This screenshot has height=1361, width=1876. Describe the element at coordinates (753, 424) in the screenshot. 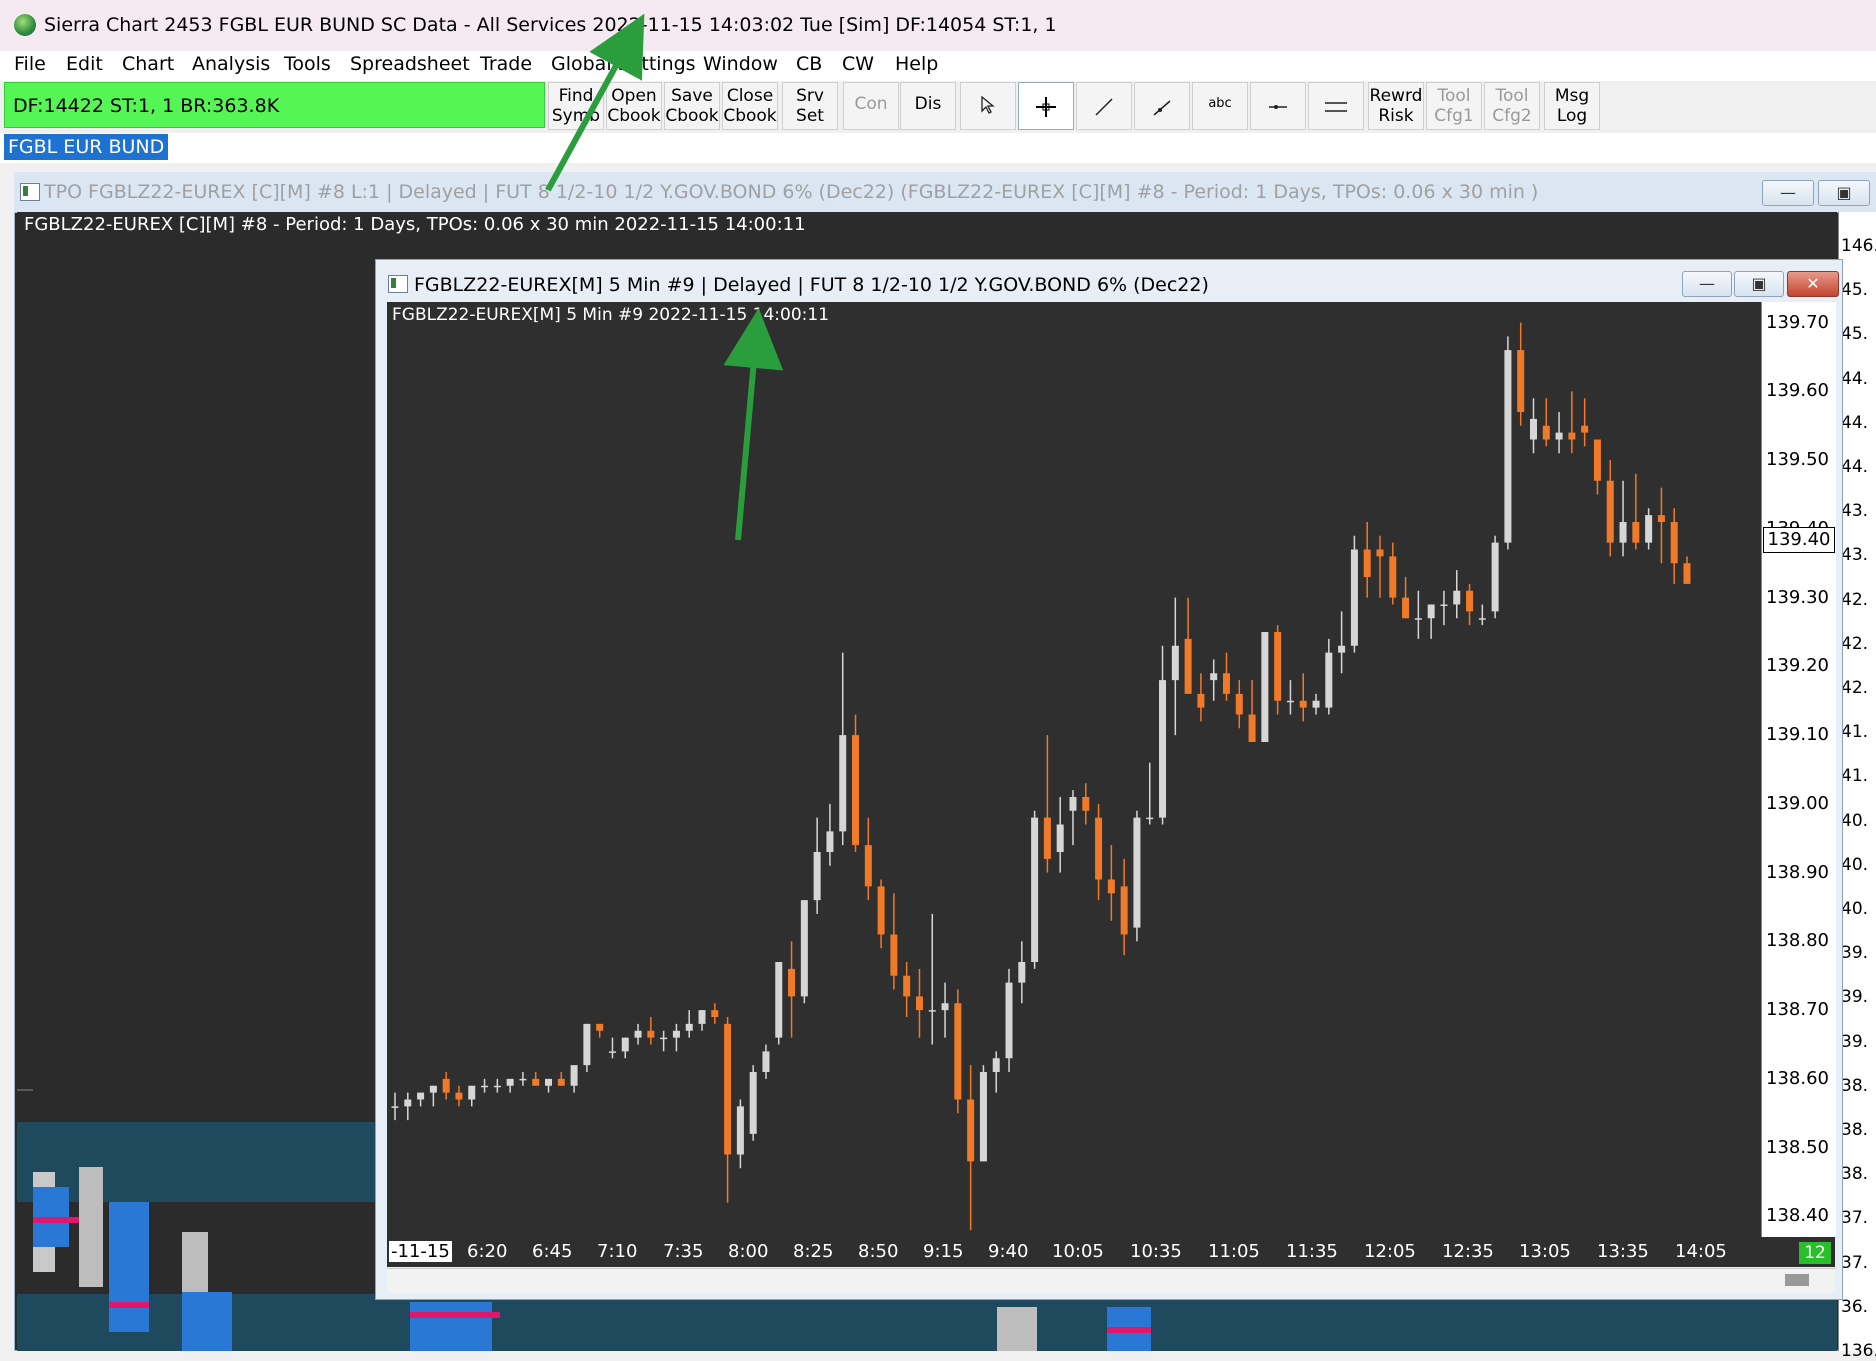

I see `arrow-to-chart-time` at that location.